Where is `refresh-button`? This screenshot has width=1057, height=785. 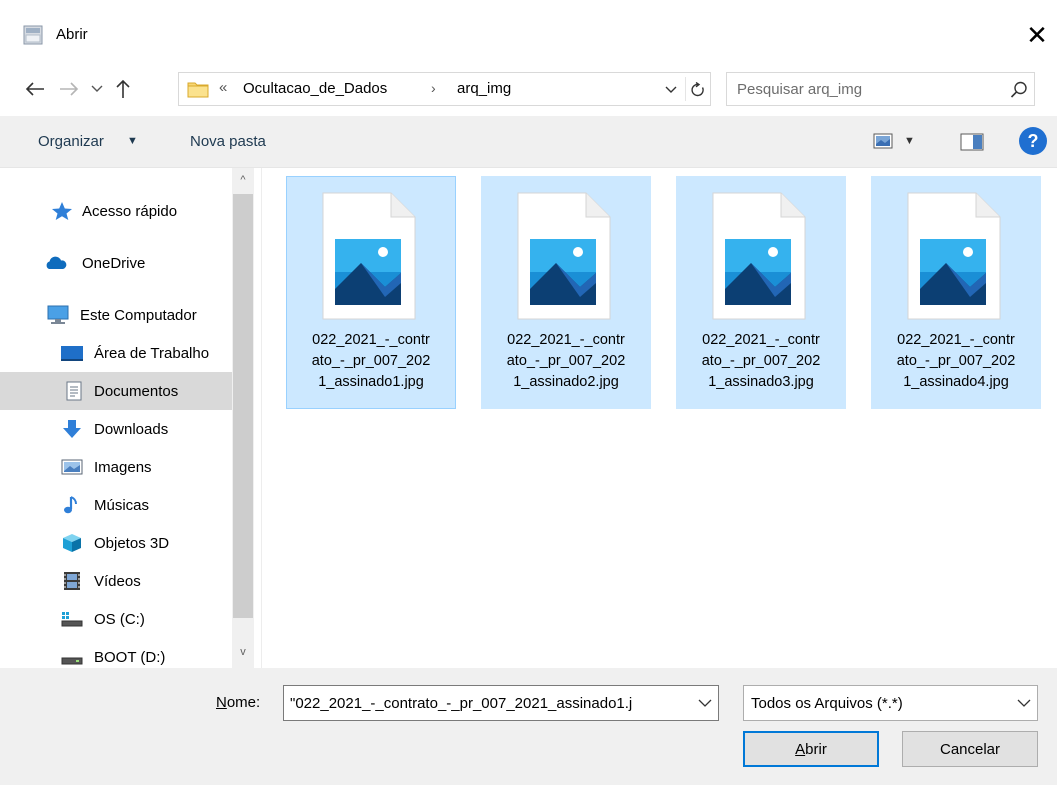 refresh-button is located at coordinates (698, 90).